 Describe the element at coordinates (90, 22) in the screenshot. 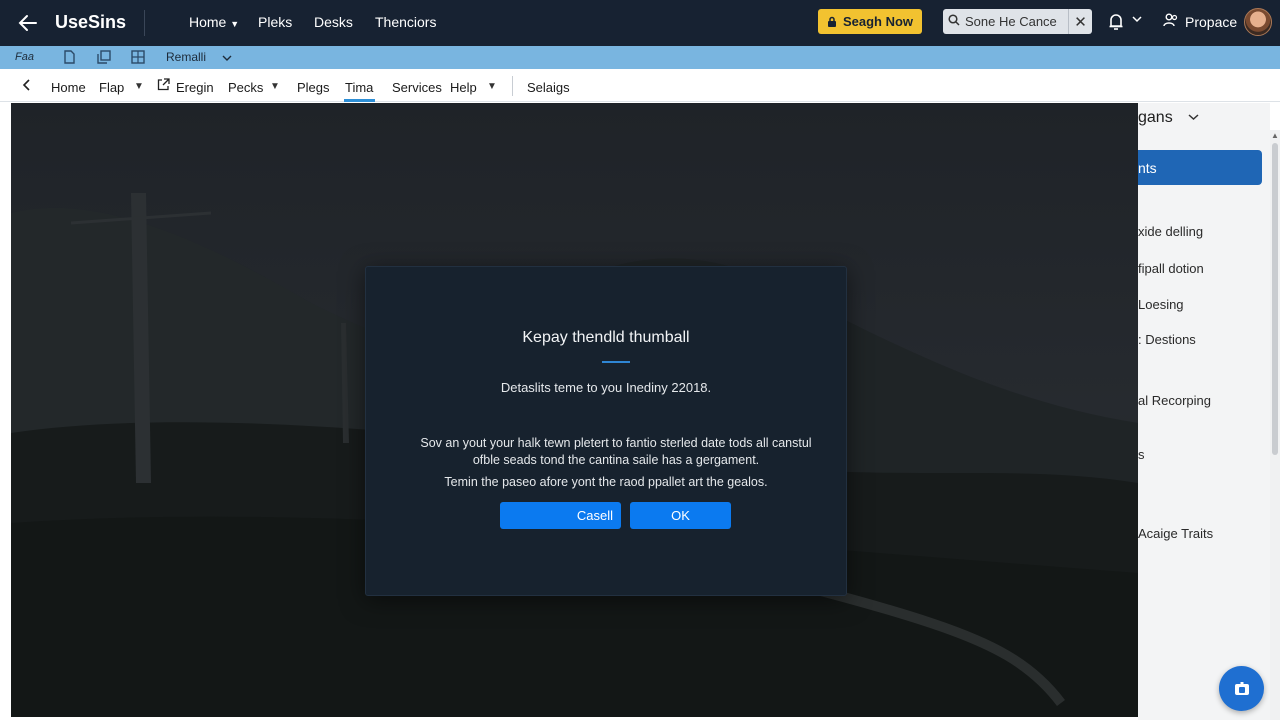

I see `app-name: UseSins` at that location.